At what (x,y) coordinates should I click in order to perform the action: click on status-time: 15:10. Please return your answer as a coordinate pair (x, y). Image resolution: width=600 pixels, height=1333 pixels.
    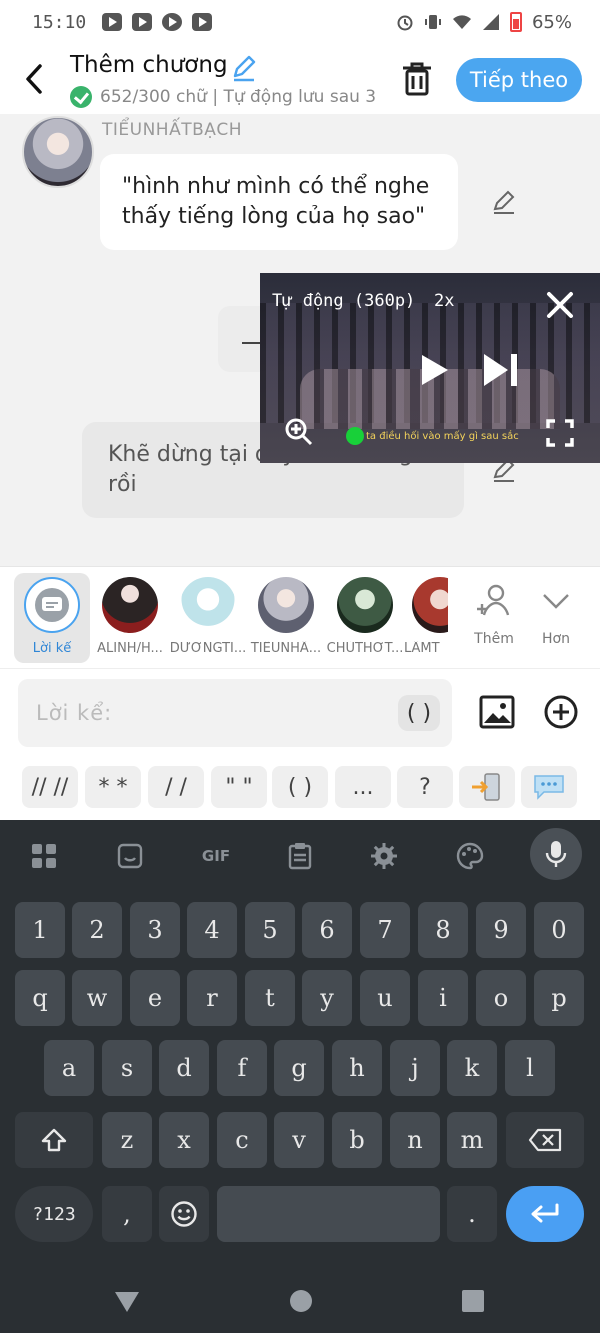
    Looking at the image, I should click on (59, 22).